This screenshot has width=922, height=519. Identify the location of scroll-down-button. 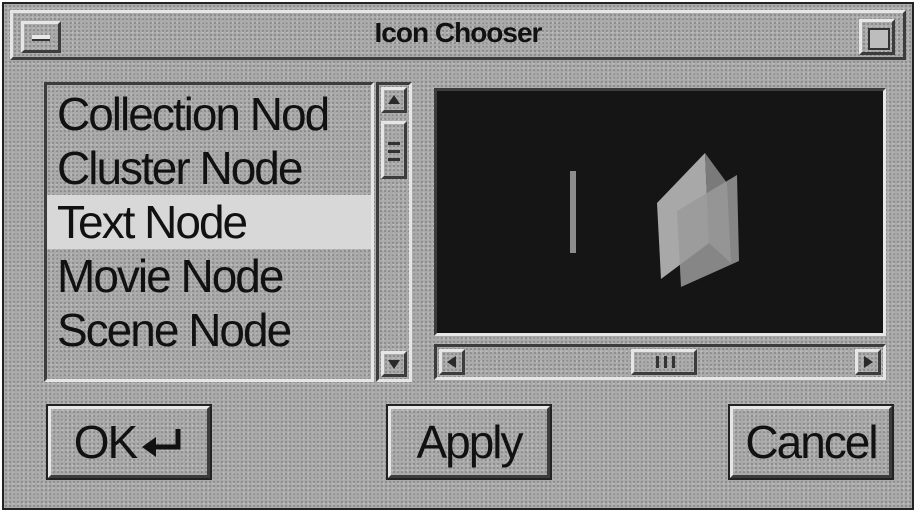
(394, 364).